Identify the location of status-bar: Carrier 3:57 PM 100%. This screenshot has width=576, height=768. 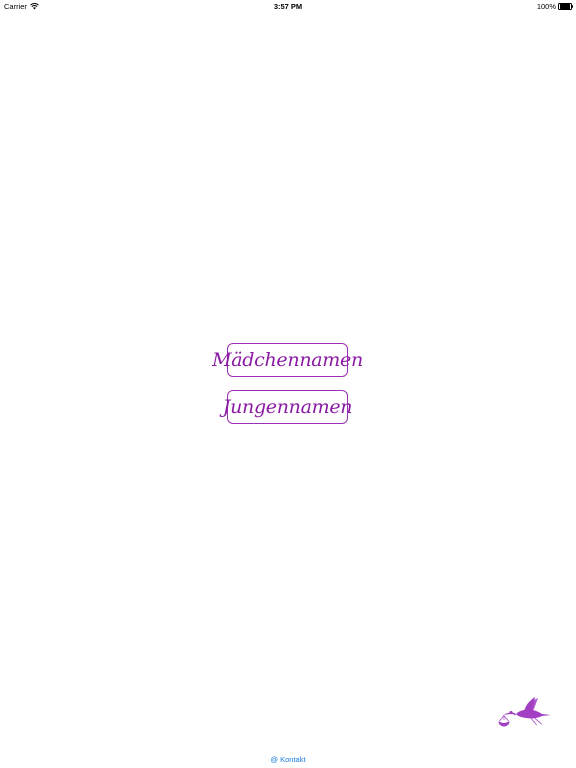
(288, 6).